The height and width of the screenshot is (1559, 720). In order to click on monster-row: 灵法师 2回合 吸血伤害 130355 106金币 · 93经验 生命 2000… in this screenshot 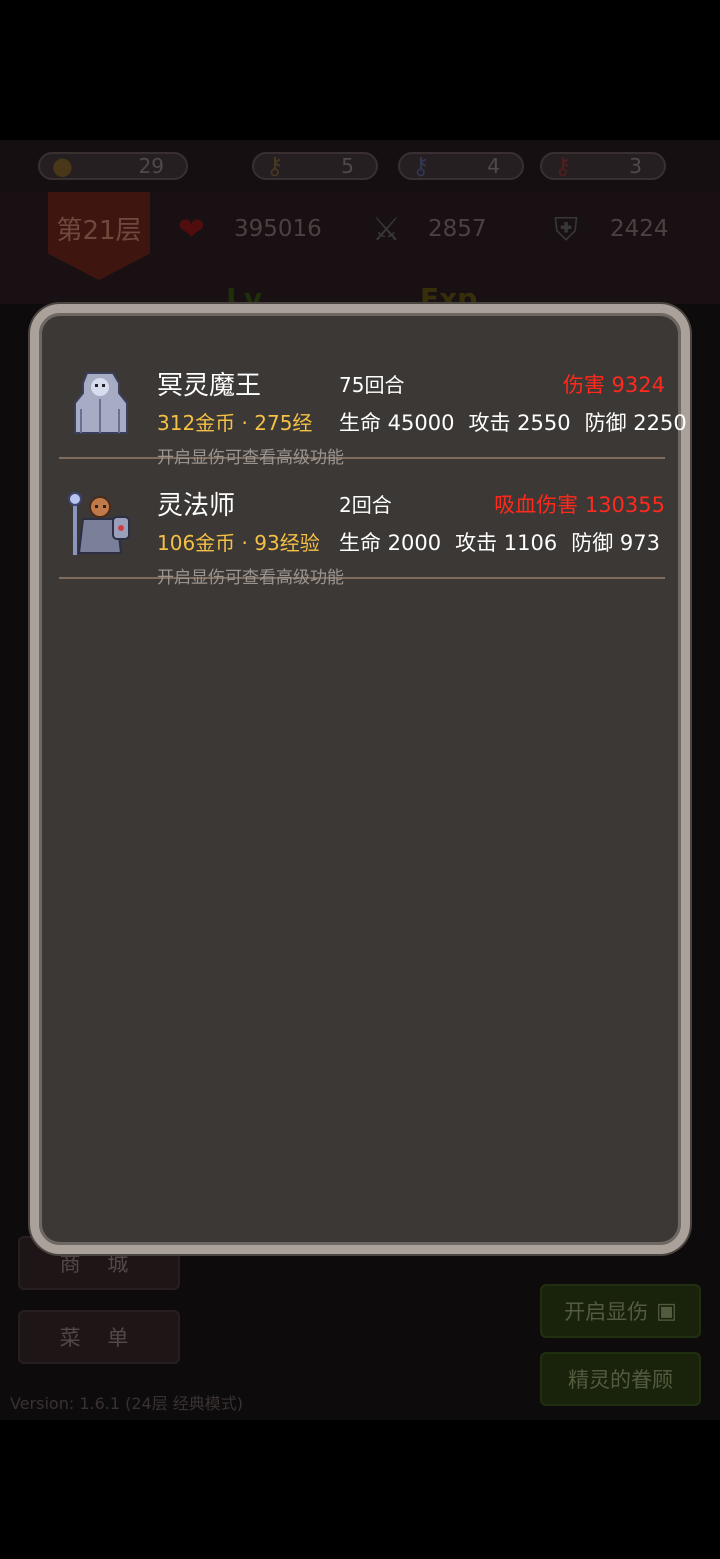, I will do `click(362, 522)`.